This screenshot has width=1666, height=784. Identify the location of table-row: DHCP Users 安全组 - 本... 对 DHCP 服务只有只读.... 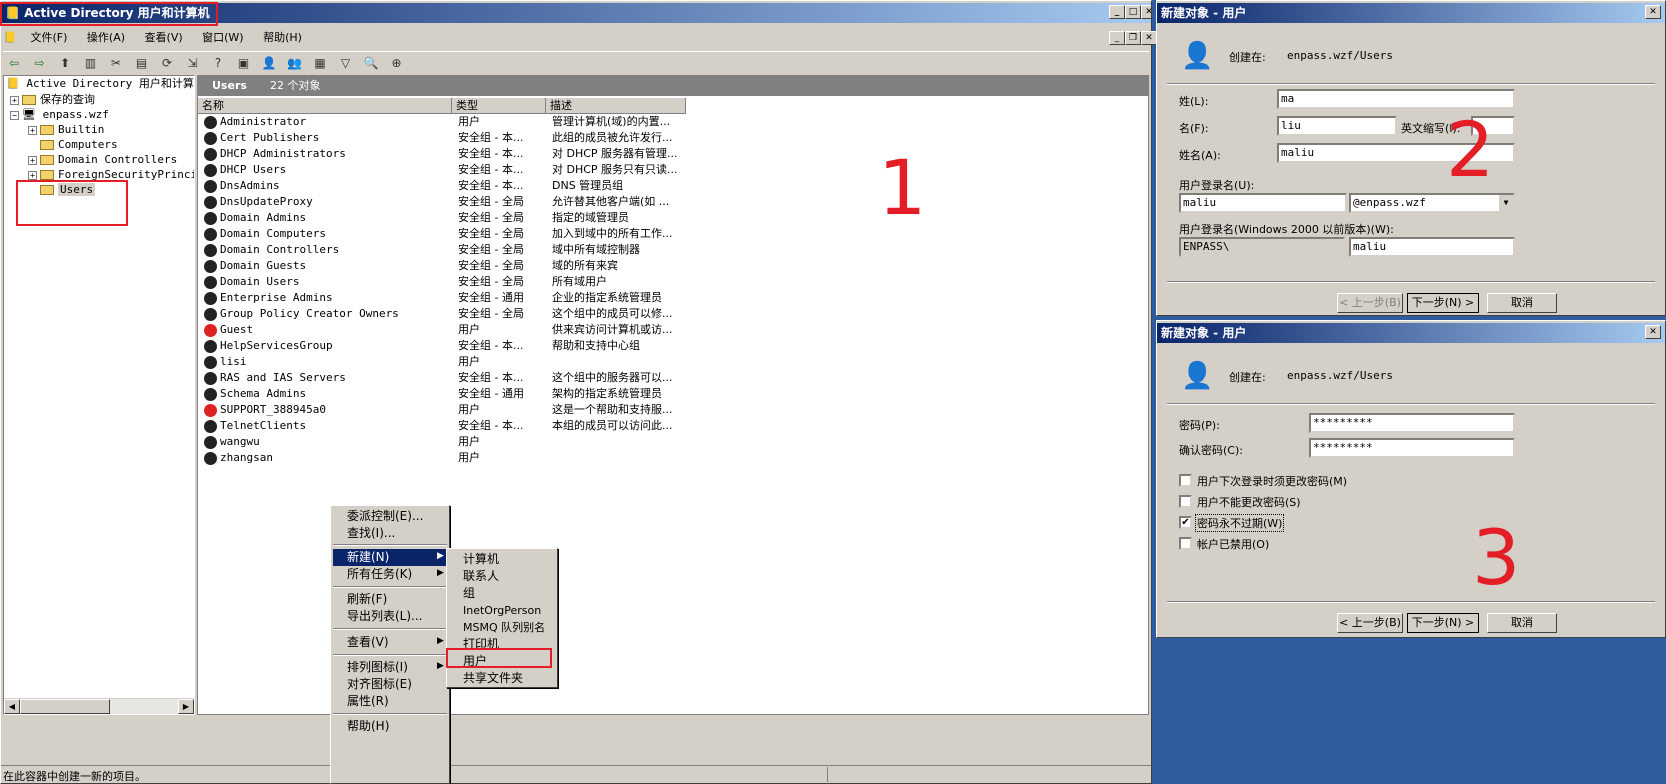
(442, 170).